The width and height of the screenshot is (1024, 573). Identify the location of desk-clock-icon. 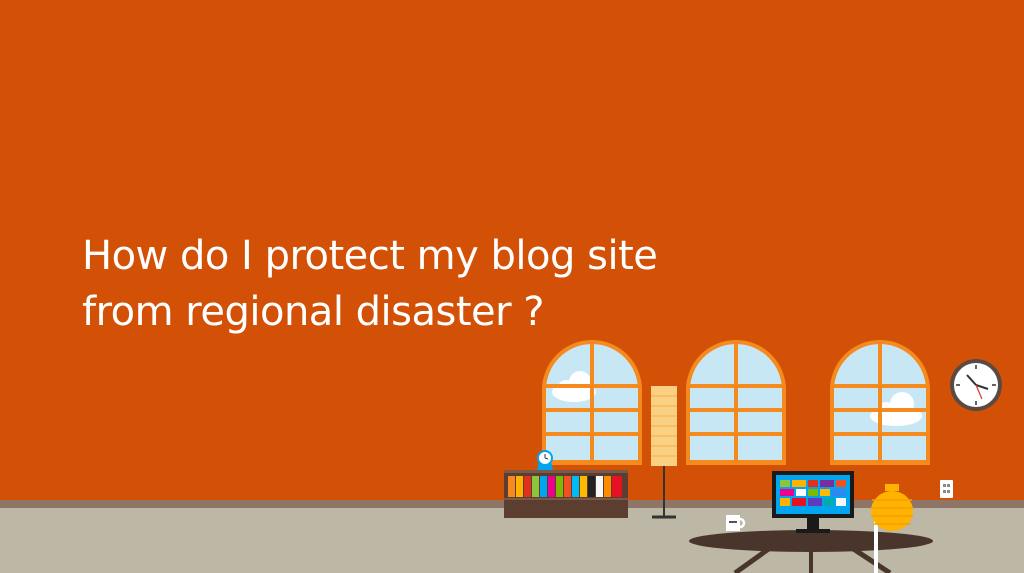
(545, 460).